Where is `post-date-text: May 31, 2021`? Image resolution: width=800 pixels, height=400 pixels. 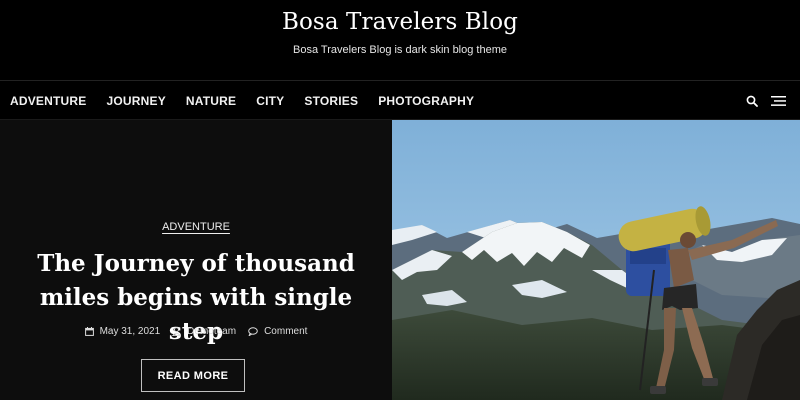 post-date-text: May 31, 2021 is located at coordinates (130, 331).